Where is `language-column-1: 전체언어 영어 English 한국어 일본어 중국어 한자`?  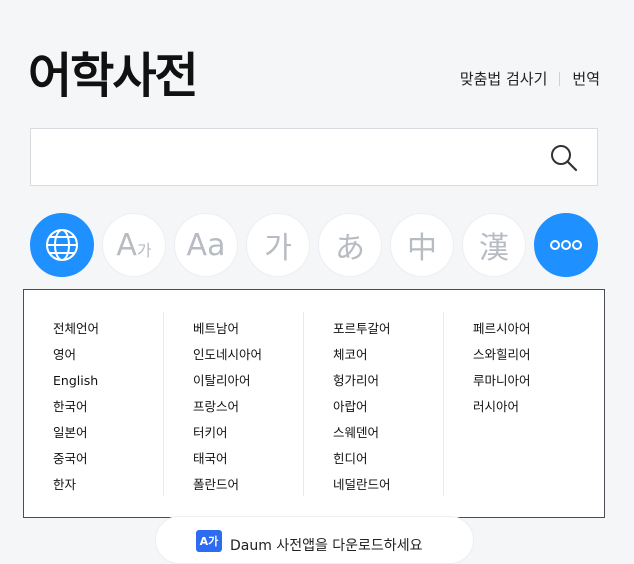 language-column-1: 전체언어 영어 English 한국어 일본어 중국어 한자 is located at coordinates (94, 403).